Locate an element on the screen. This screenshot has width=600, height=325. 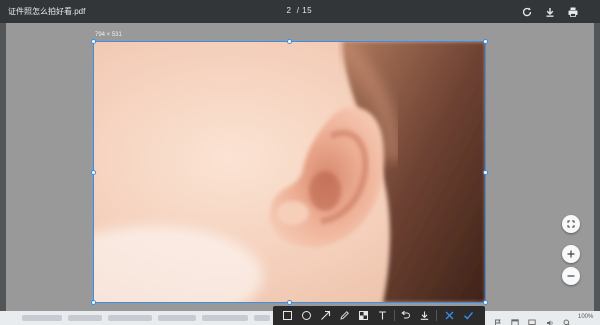
resize-handle-nw is located at coordinates (93, 41).